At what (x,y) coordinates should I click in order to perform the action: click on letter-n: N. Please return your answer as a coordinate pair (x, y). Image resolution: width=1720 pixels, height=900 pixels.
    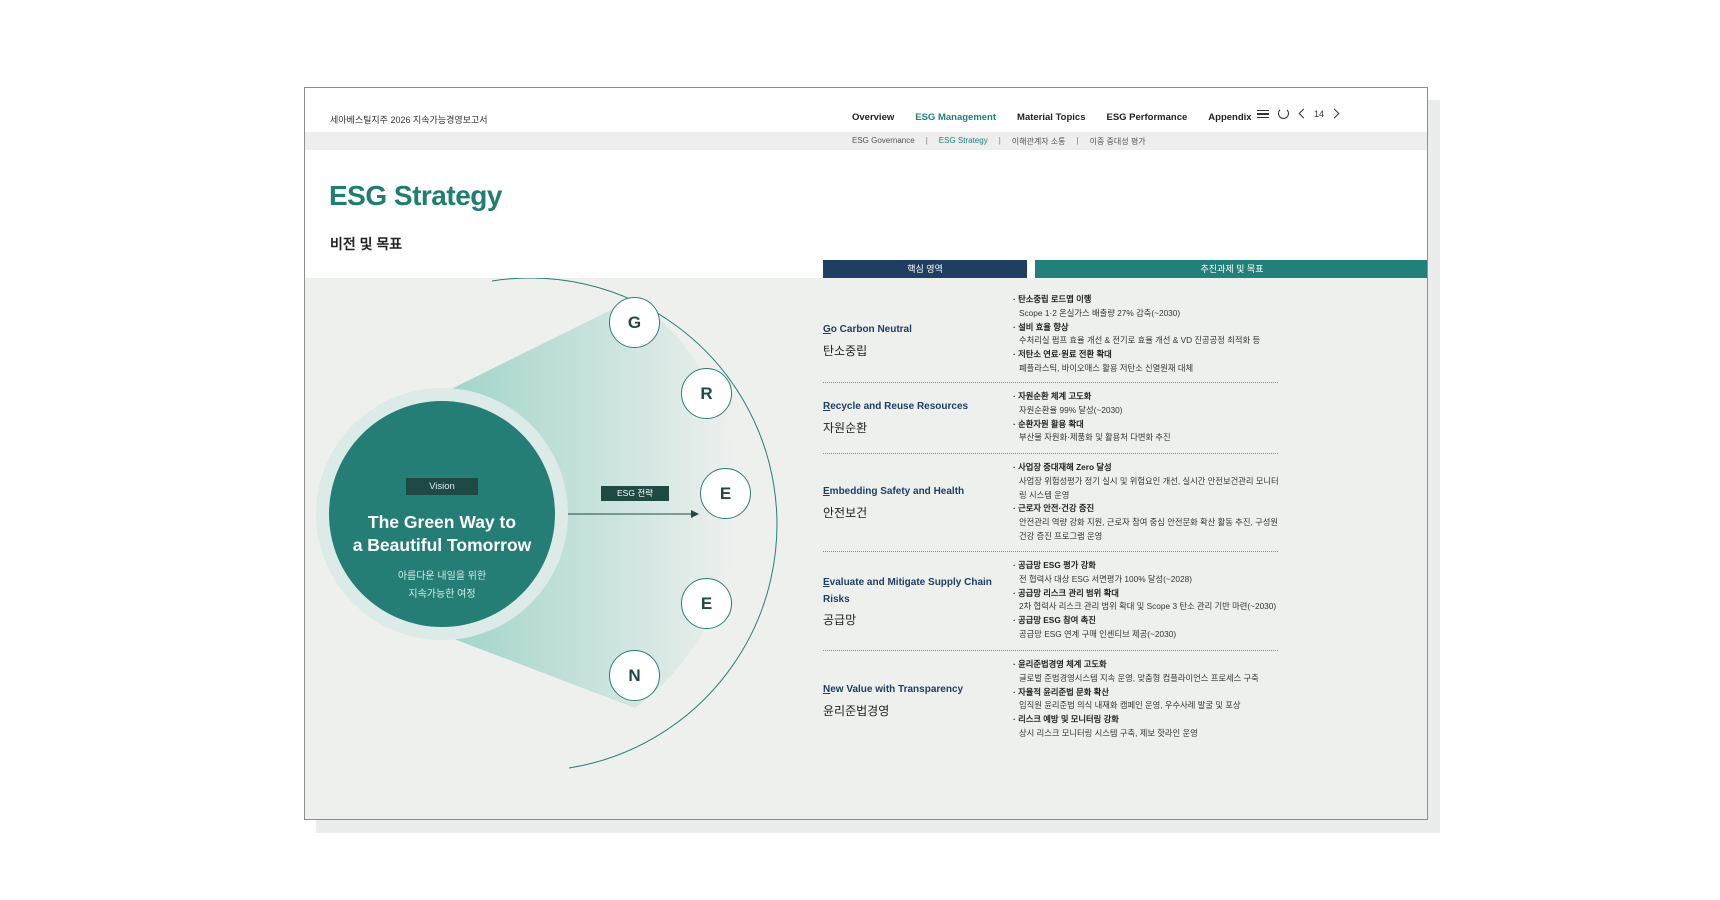
    Looking at the image, I should click on (634, 675).